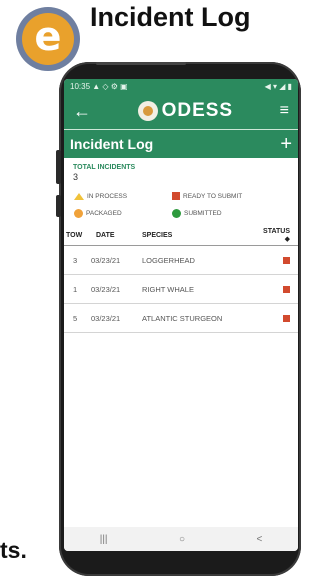 The width and height of the screenshot is (320, 577). I want to click on app-bar: ← ODESS ≡, so click(181, 111).